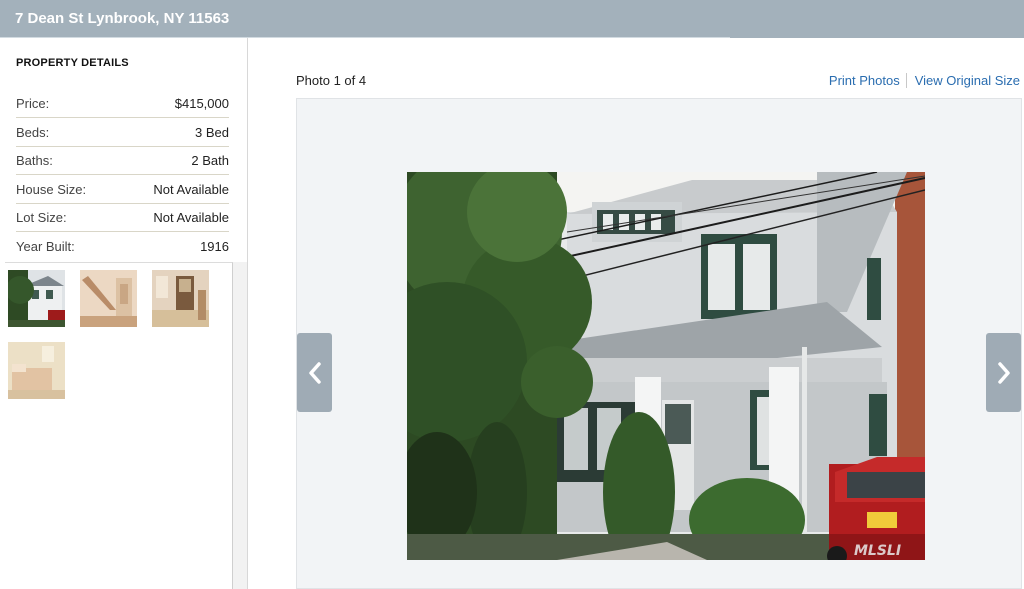  I want to click on thumbnail-bedroom, so click(36, 370).